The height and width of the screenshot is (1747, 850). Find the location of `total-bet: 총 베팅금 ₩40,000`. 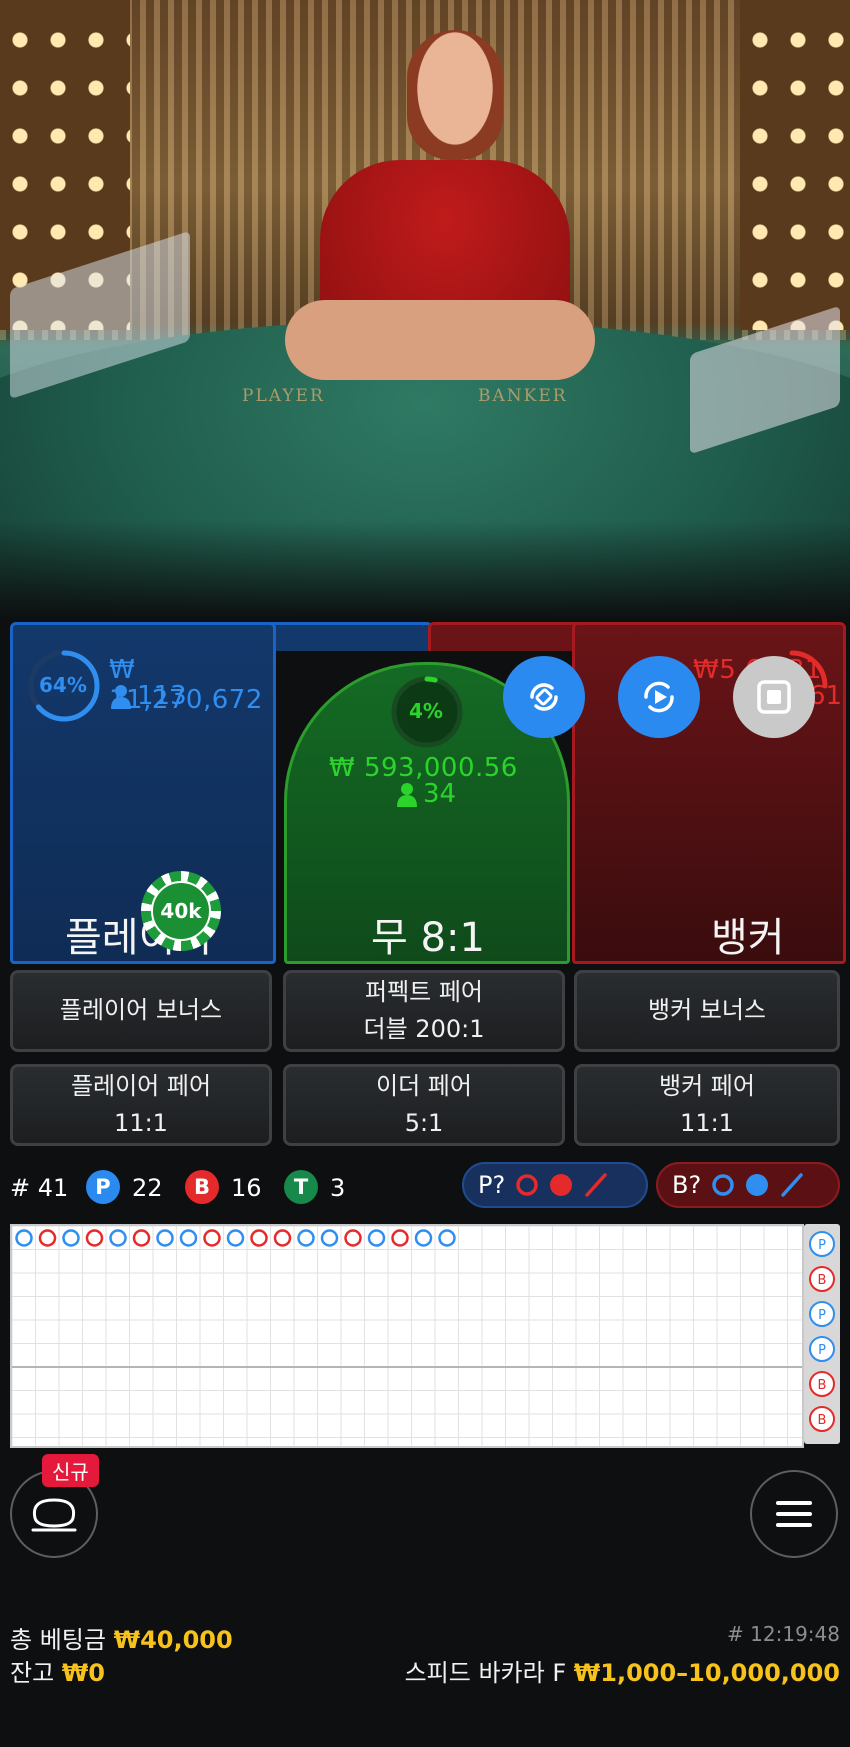

total-bet: 총 베팅금 ₩40,000 is located at coordinates (121, 1637).